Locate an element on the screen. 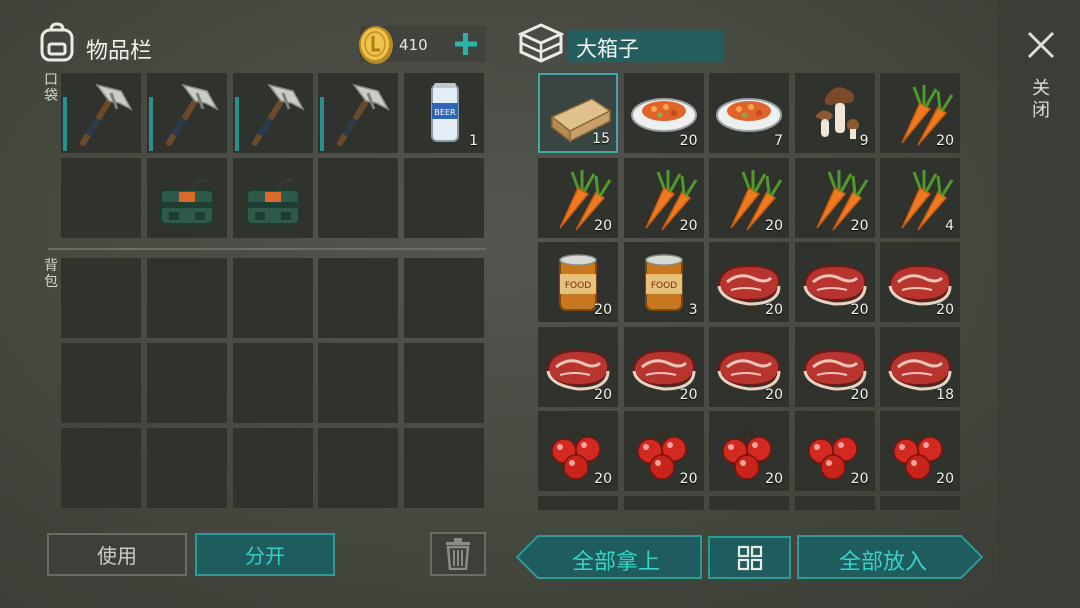 The width and height of the screenshot is (1080, 608). durability-bar is located at coordinates (65, 124).